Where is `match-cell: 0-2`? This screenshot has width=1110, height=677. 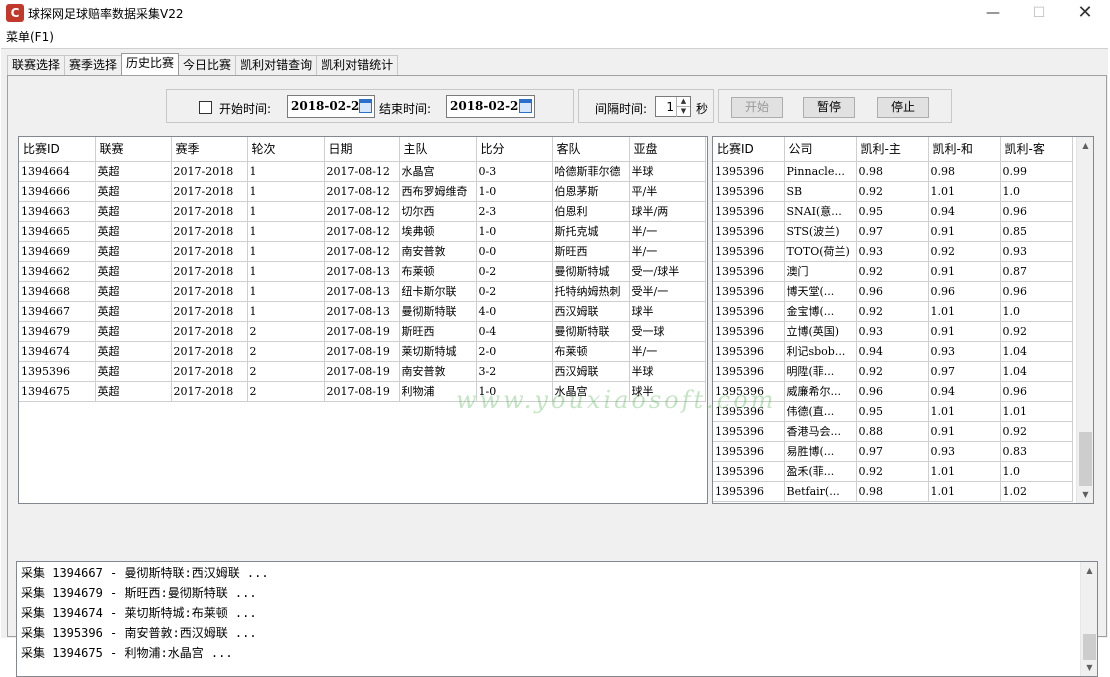 match-cell: 0-2 is located at coordinates (514, 291).